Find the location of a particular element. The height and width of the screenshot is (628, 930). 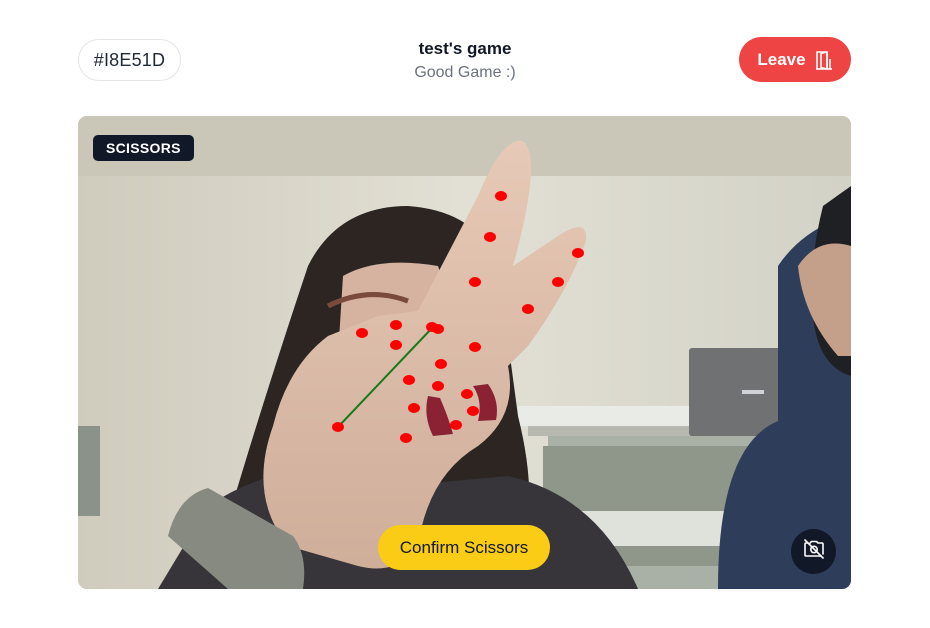

room-code: #I8E51D is located at coordinates (129, 60).